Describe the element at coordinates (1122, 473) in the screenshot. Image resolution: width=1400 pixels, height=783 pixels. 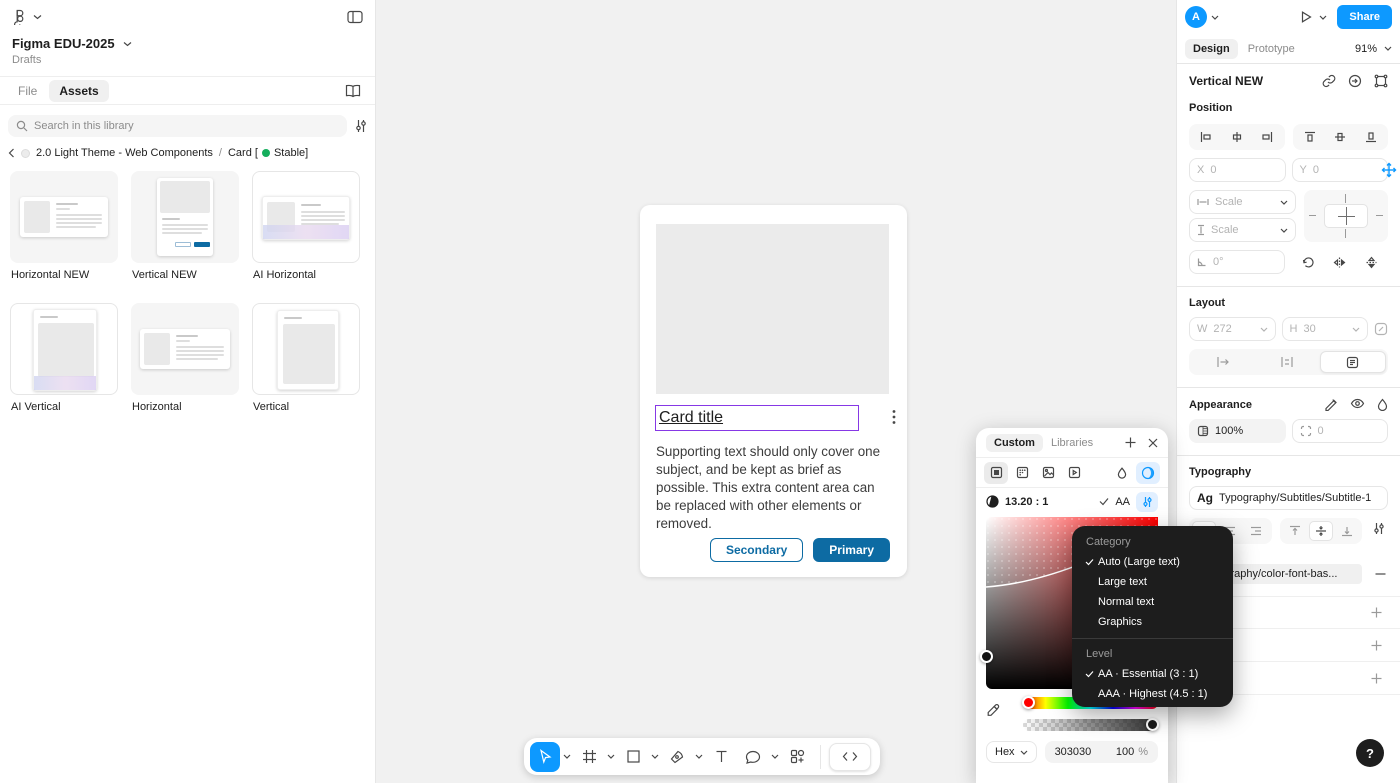
I see `blend-droplet-icon` at that location.